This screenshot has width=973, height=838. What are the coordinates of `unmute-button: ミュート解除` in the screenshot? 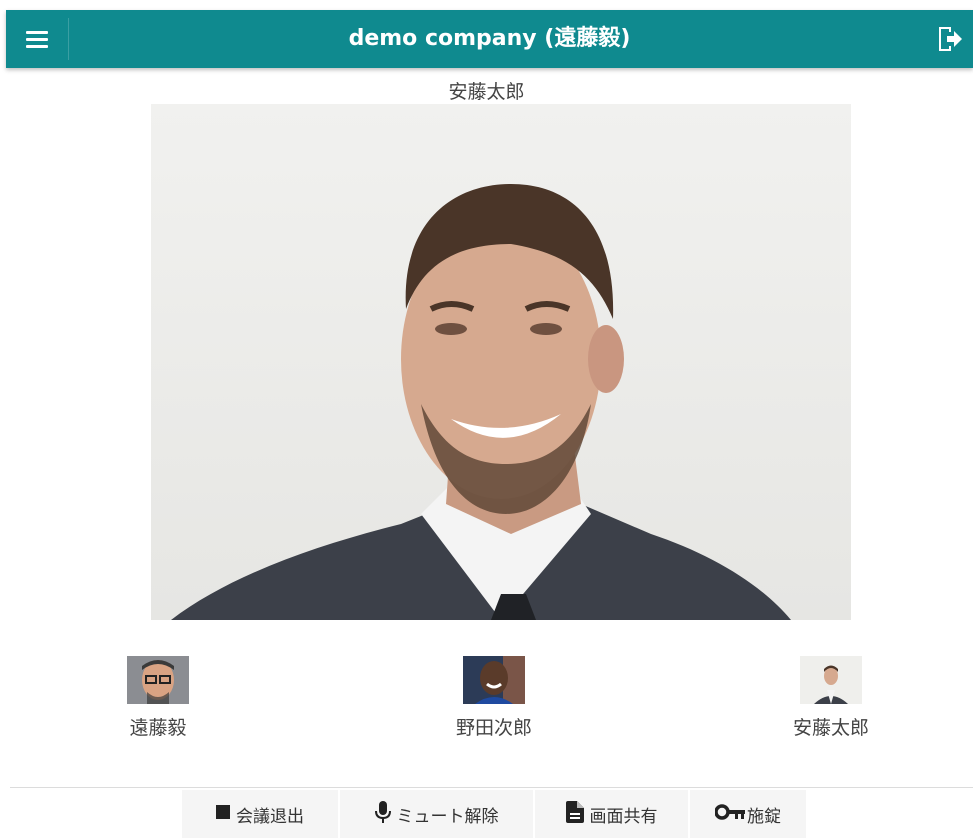 It's located at (436, 814).